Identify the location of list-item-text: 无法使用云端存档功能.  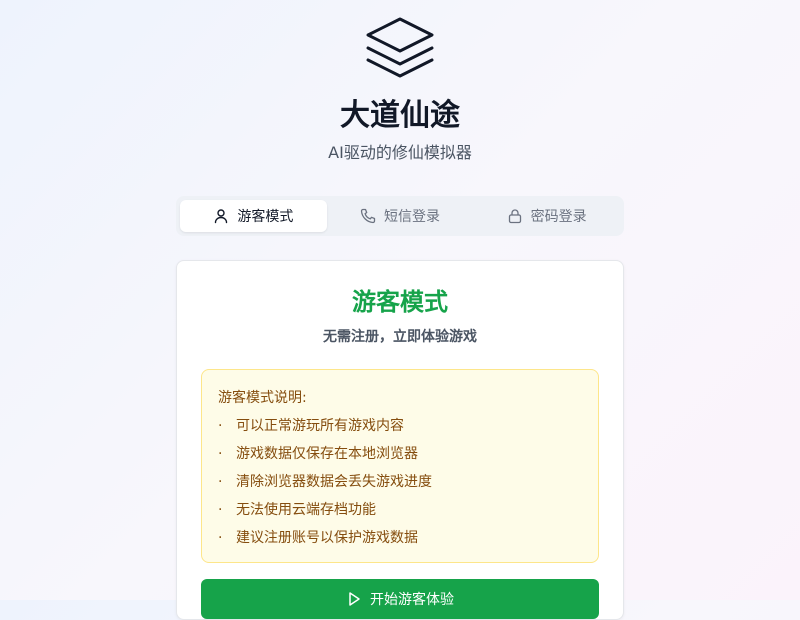
(306, 510).